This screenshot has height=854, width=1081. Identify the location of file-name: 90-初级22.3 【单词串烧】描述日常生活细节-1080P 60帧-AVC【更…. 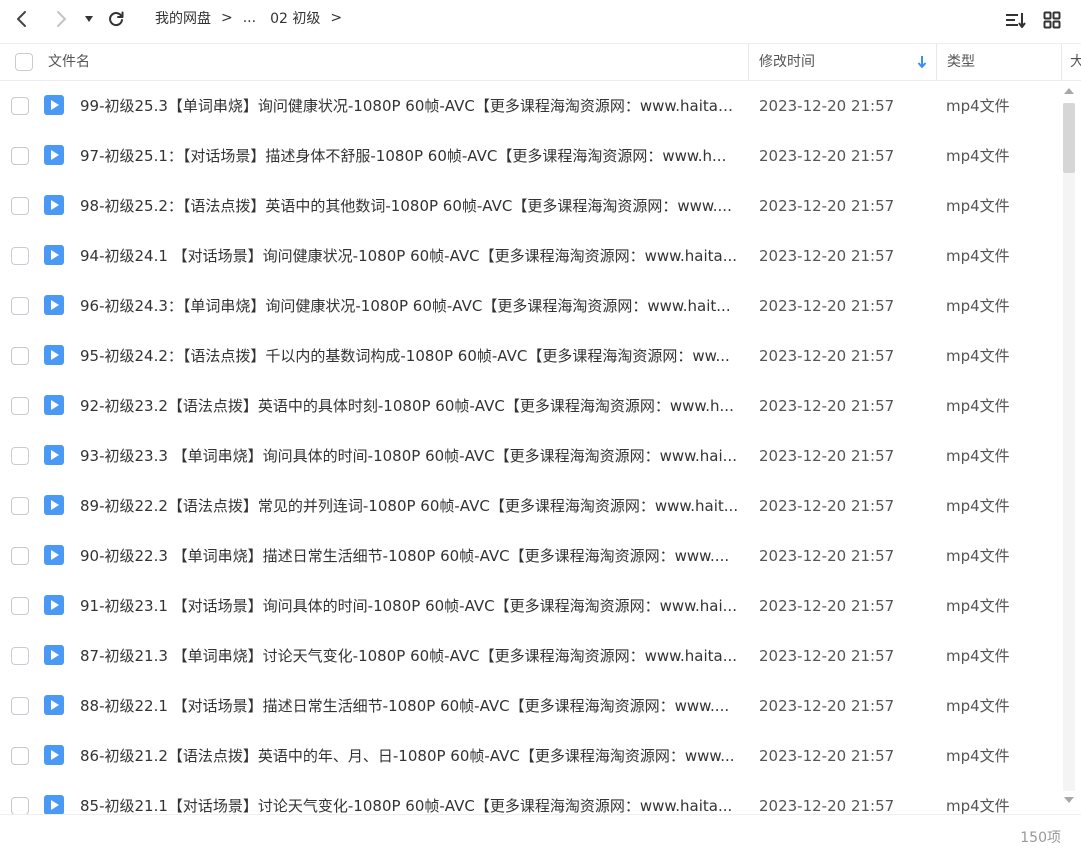
(410, 556).